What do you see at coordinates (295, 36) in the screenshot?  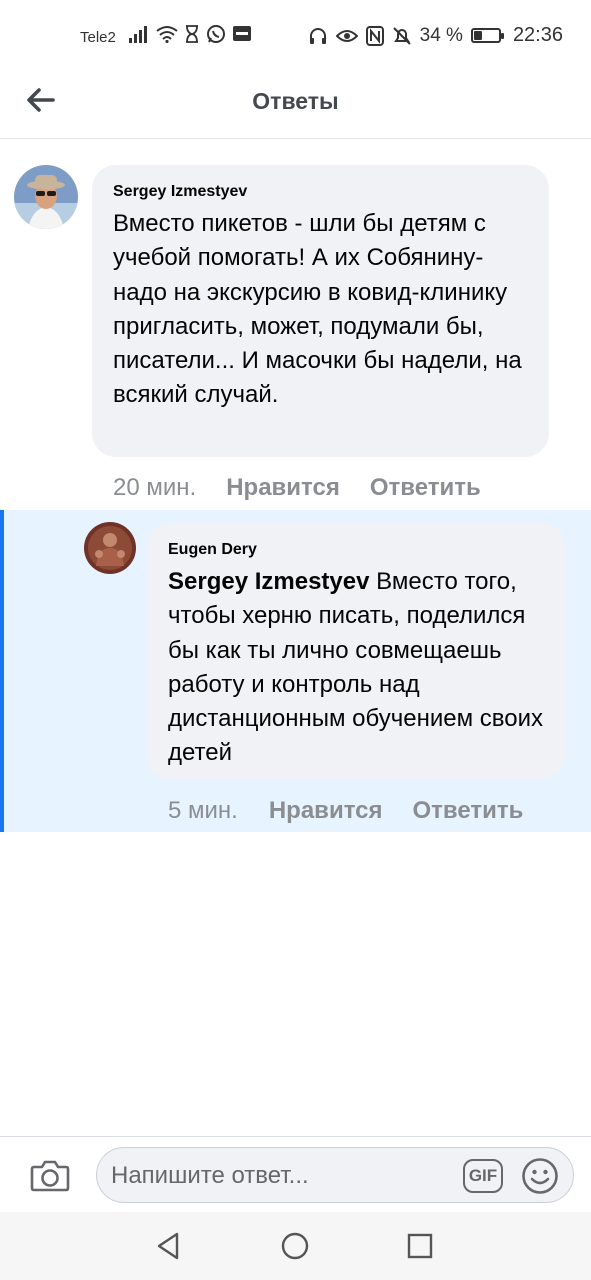 I see `status-bar: Tele2 34 % 22:36` at bounding box center [295, 36].